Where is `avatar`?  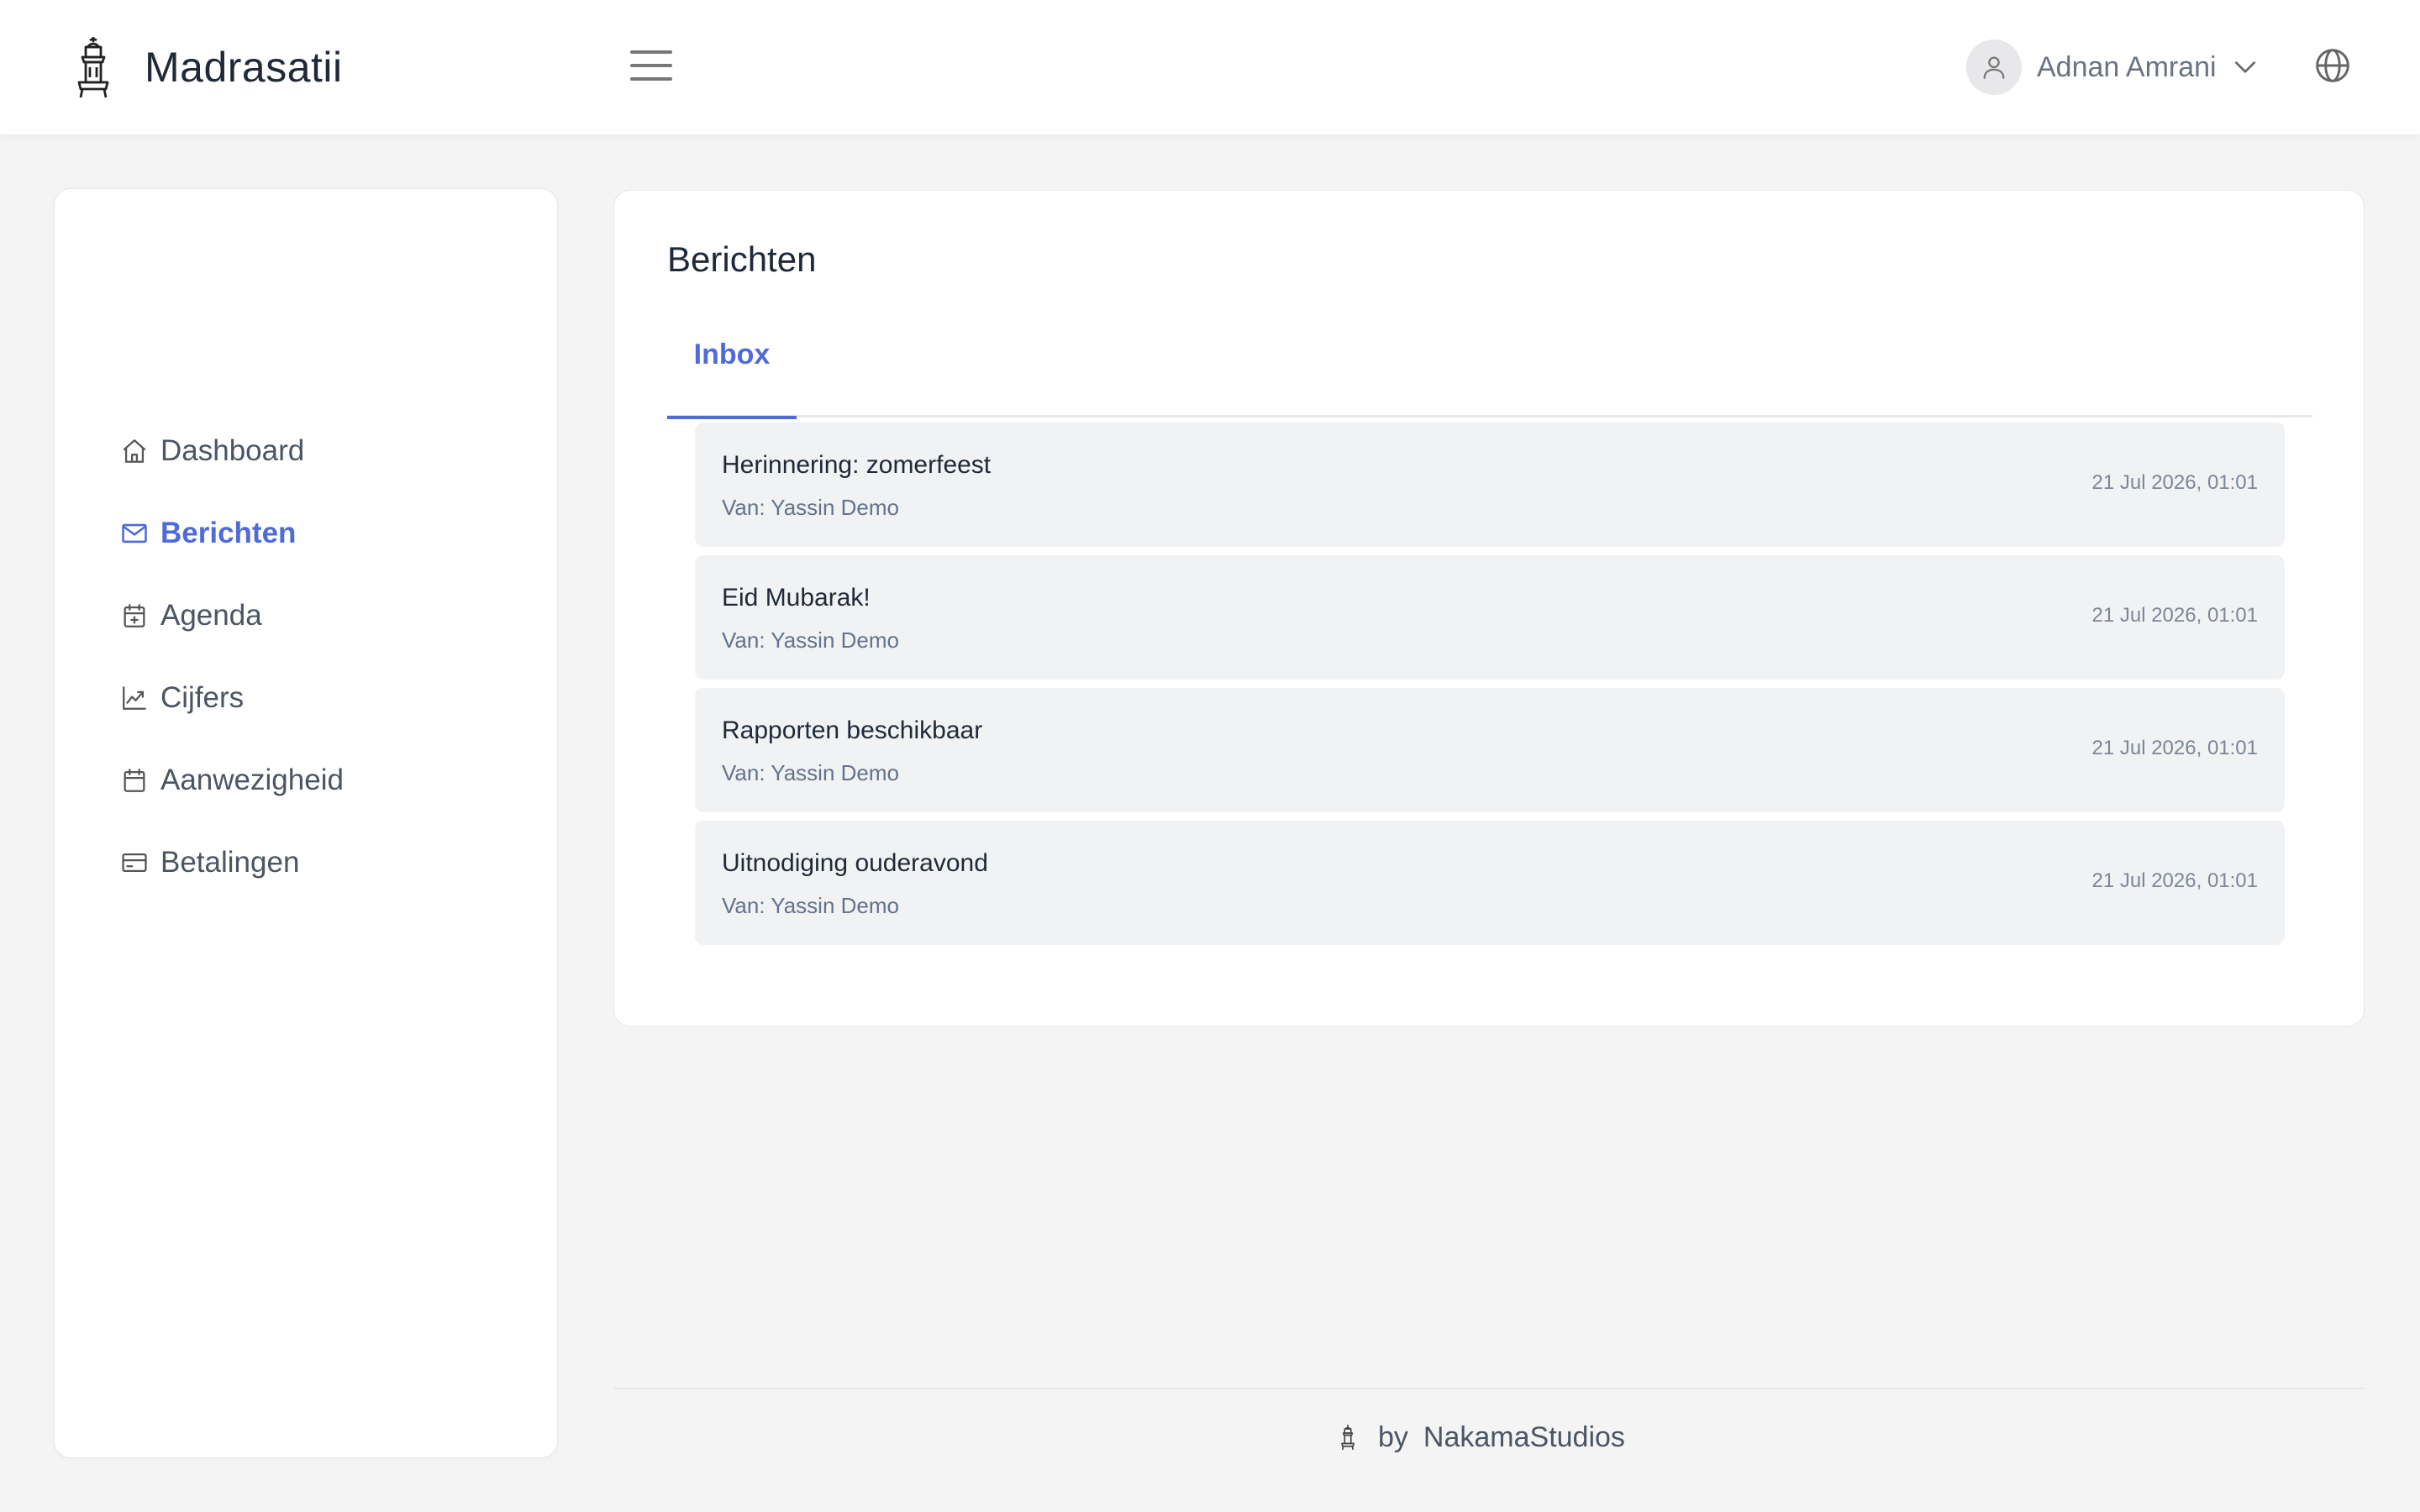 avatar is located at coordinates (1994, 67).